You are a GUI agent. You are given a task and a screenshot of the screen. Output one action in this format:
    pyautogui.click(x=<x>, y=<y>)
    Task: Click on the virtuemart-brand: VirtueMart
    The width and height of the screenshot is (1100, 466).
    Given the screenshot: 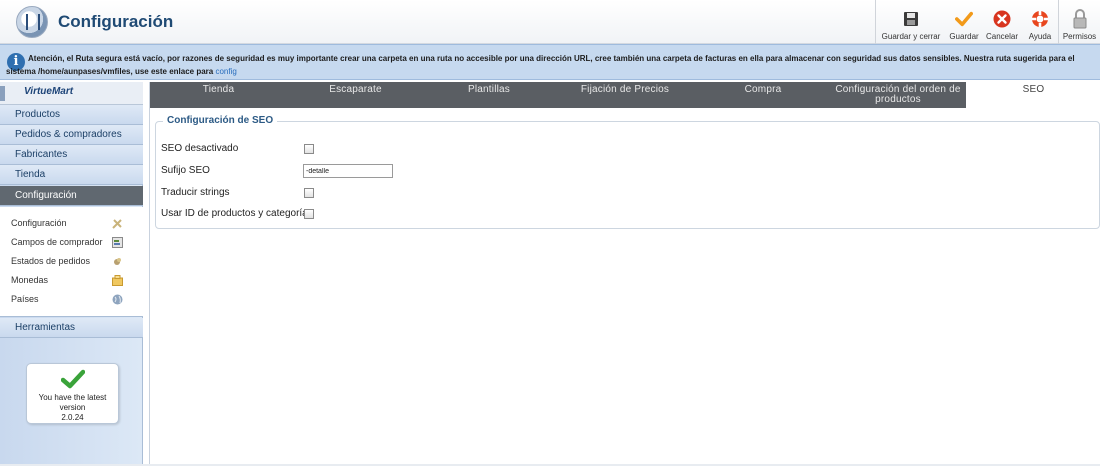 What is the action you would take?
    pyautogui.click(x=71, y=93)
    